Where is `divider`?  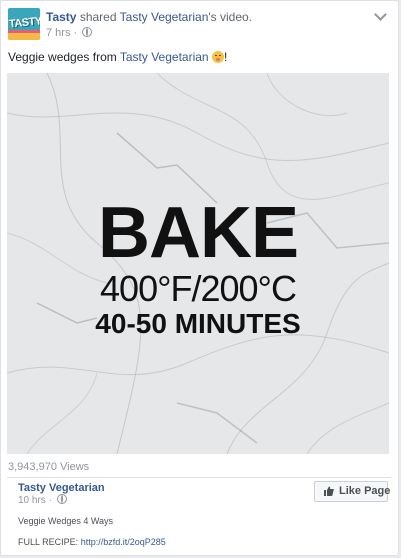
divider is located at coordinates (199, 477).